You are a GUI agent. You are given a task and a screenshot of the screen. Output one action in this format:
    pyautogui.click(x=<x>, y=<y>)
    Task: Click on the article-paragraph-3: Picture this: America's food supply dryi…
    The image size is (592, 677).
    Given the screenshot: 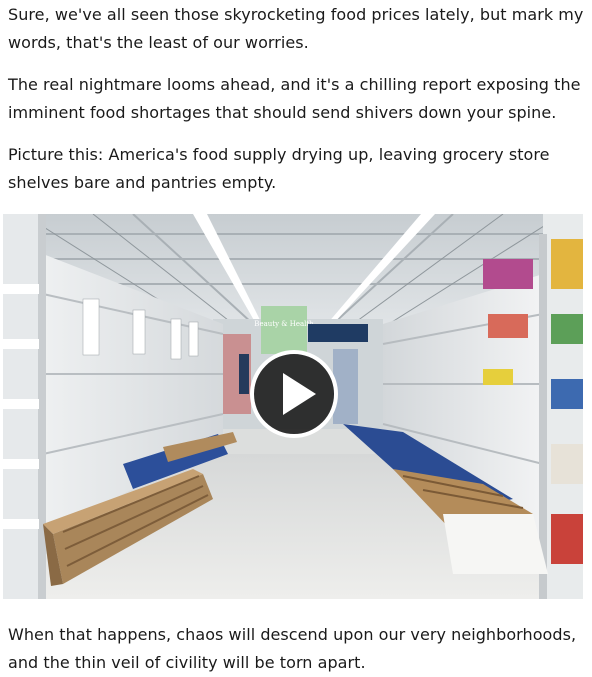 What is the action you would take?
    pyautogui.click(x=279, y=168)
    